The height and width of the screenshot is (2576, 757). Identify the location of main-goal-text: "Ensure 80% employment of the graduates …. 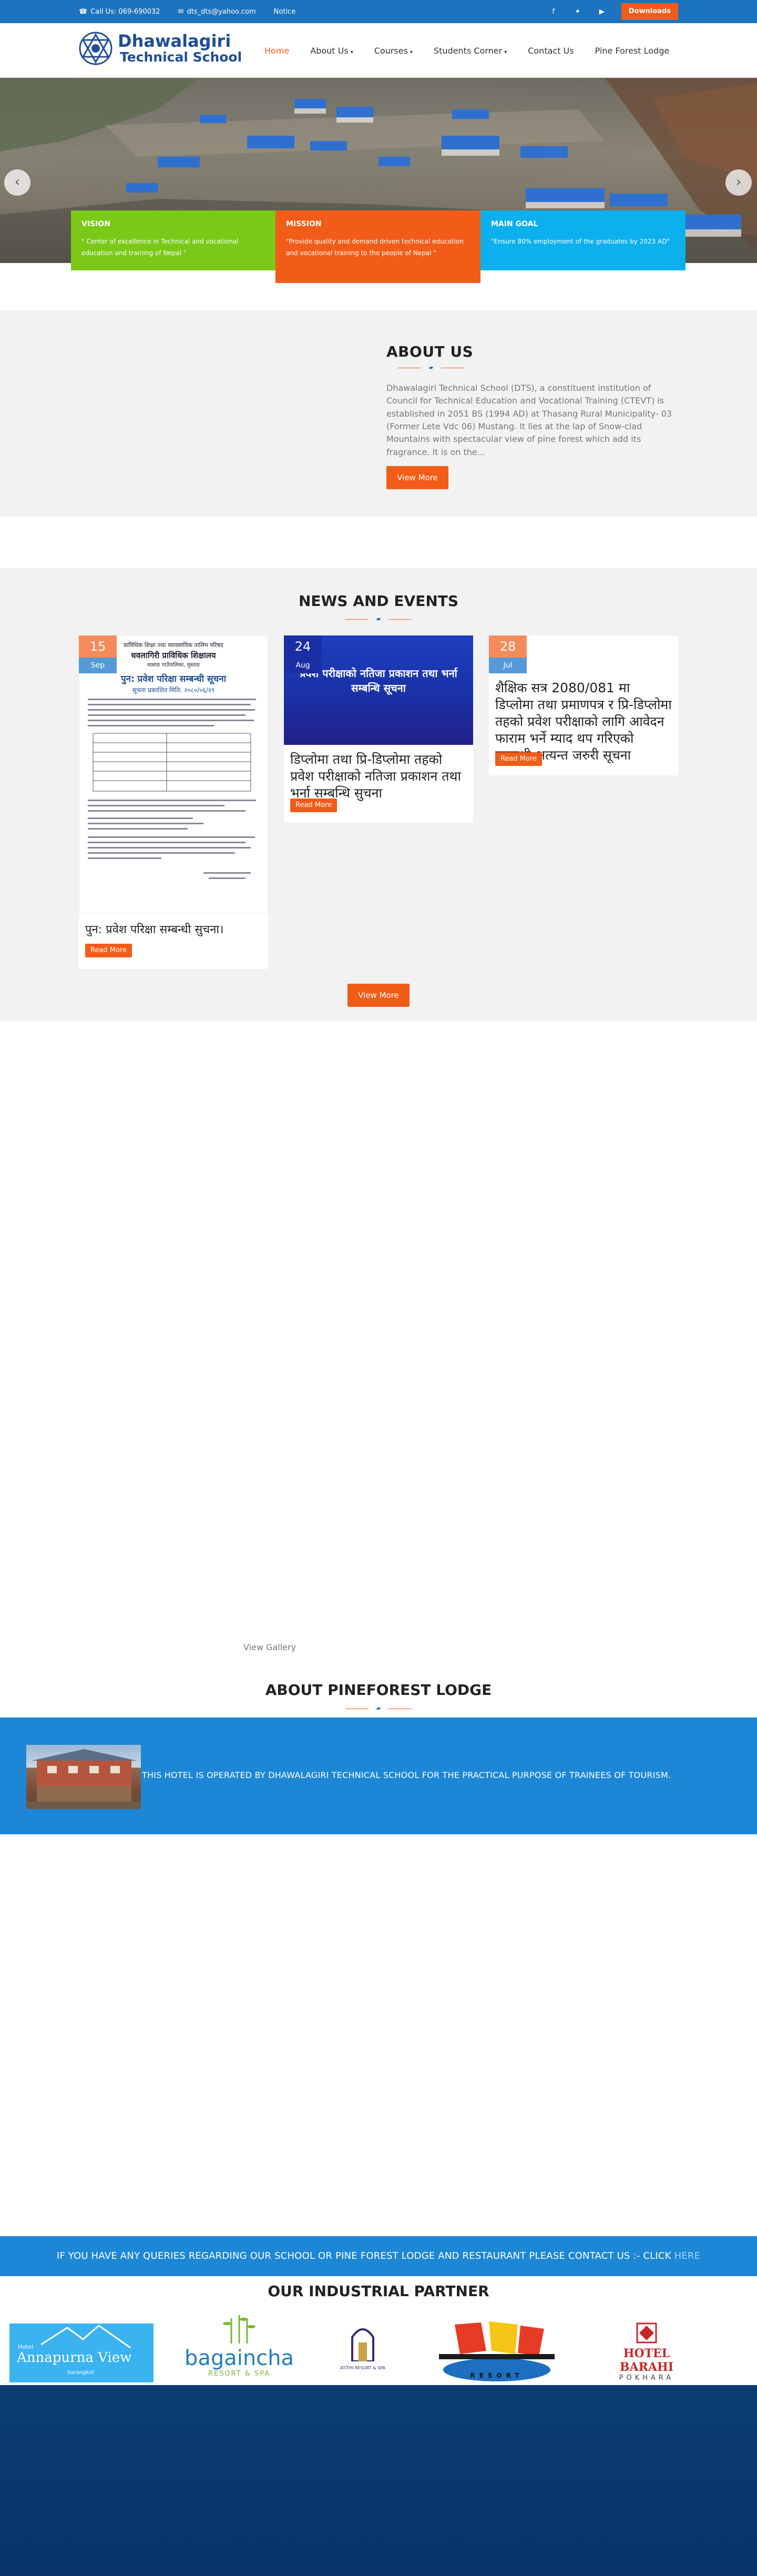
(580, 242).